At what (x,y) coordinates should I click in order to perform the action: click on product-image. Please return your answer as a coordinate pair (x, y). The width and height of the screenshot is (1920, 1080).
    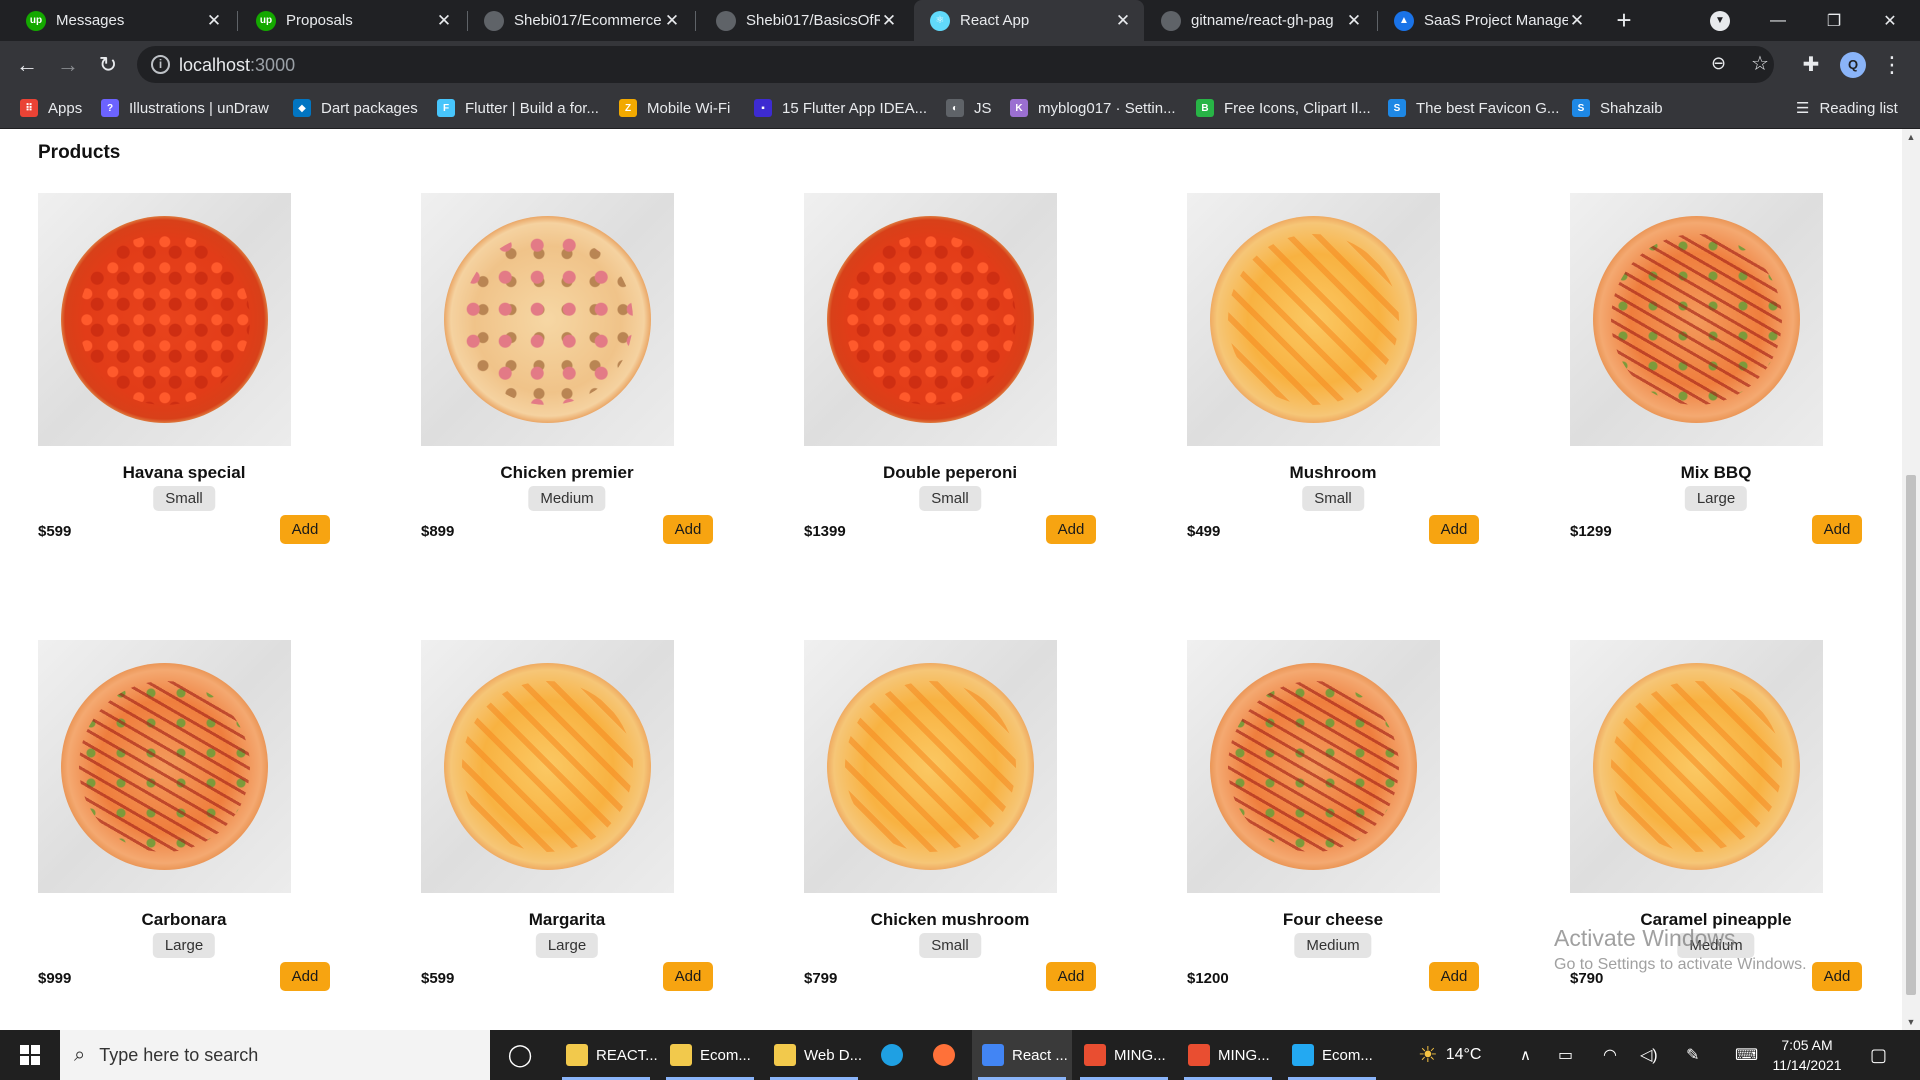
    Looking at the image, I should click on (1696, 319).